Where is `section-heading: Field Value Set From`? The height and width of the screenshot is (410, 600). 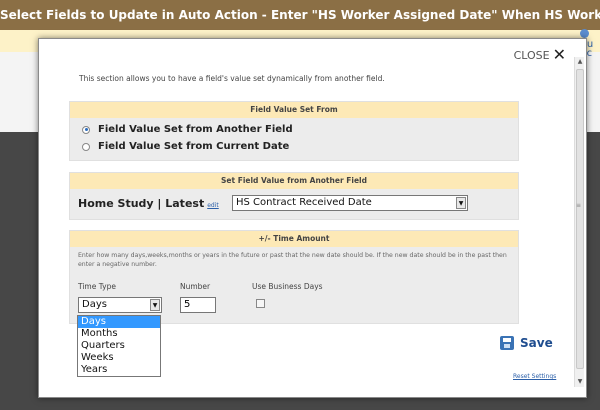 section-heading: Field Value Set From is located at coordinates (294, 110).